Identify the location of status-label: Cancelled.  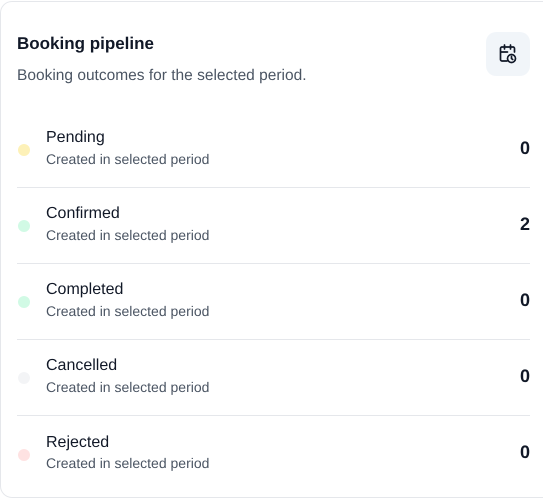
(82, 366).